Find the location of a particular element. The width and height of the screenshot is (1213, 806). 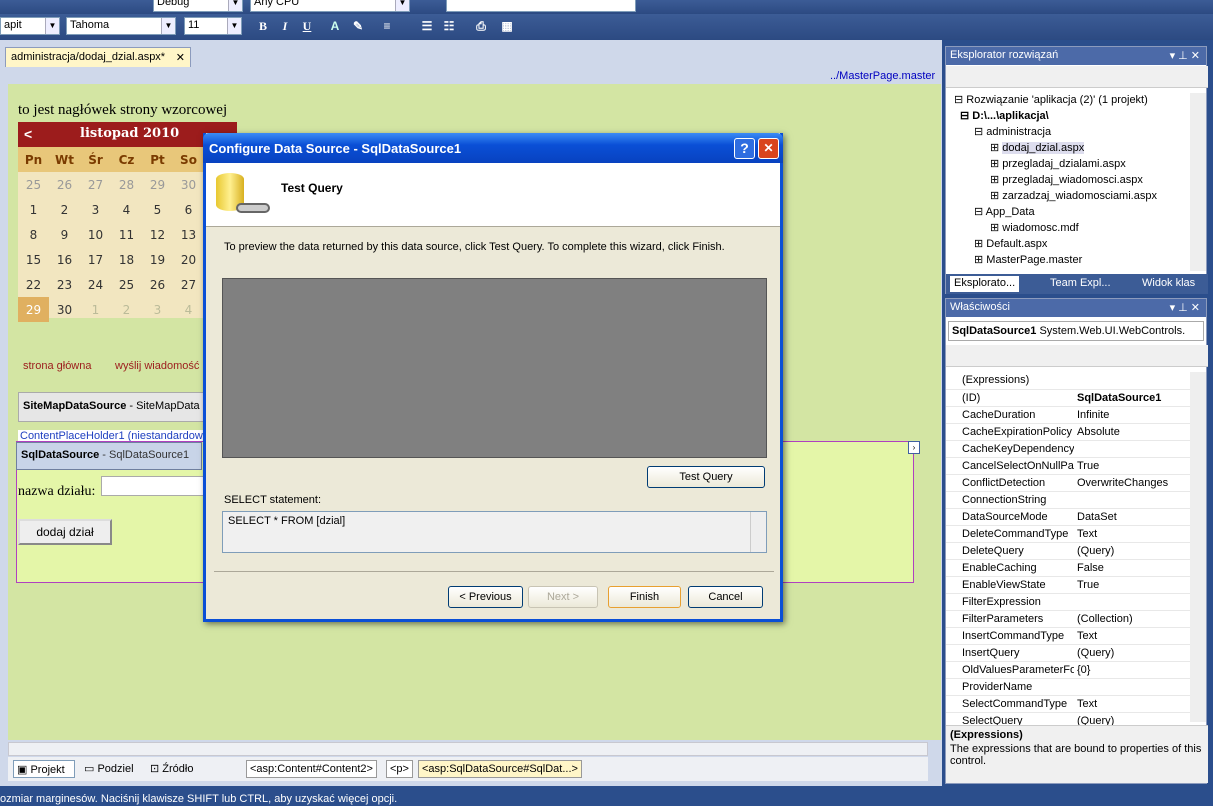

help-button: ? is located at coordinates (744, 148).